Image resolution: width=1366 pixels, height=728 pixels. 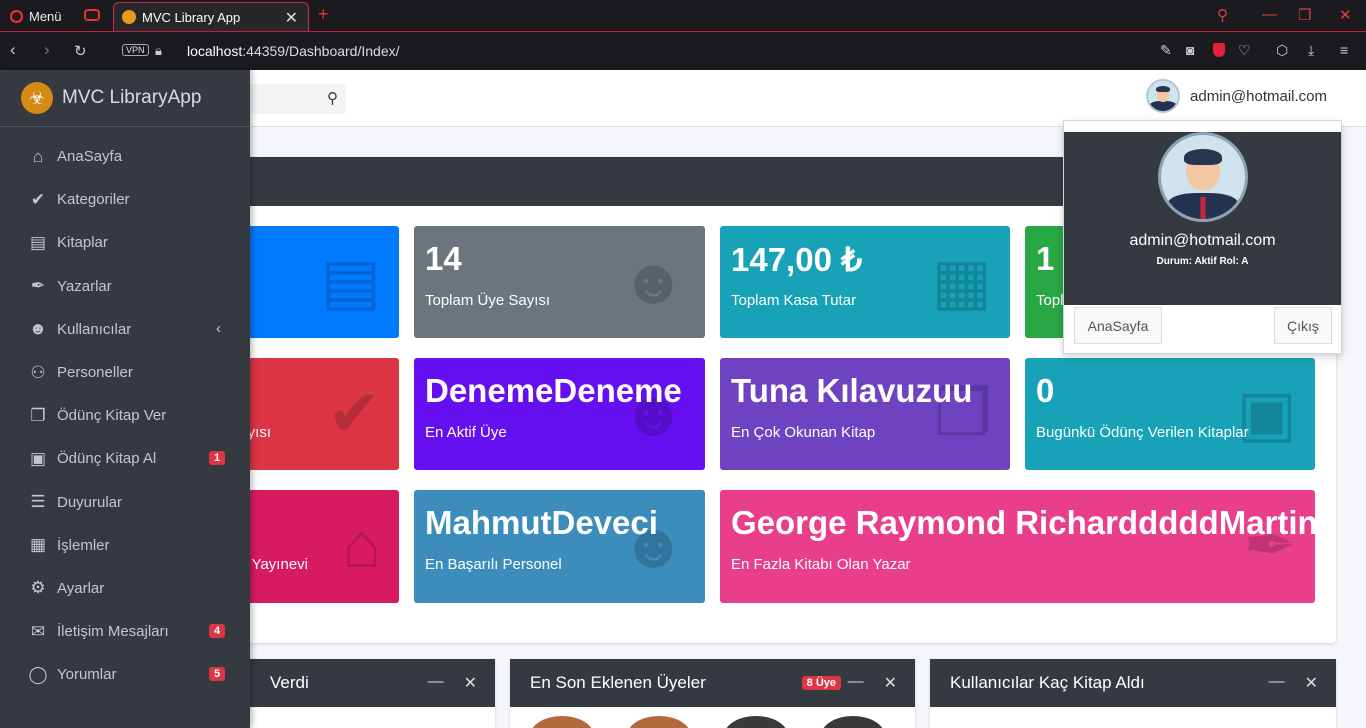 I want to click on sidebar-item-badge: 4, so click(x=217, y=631).